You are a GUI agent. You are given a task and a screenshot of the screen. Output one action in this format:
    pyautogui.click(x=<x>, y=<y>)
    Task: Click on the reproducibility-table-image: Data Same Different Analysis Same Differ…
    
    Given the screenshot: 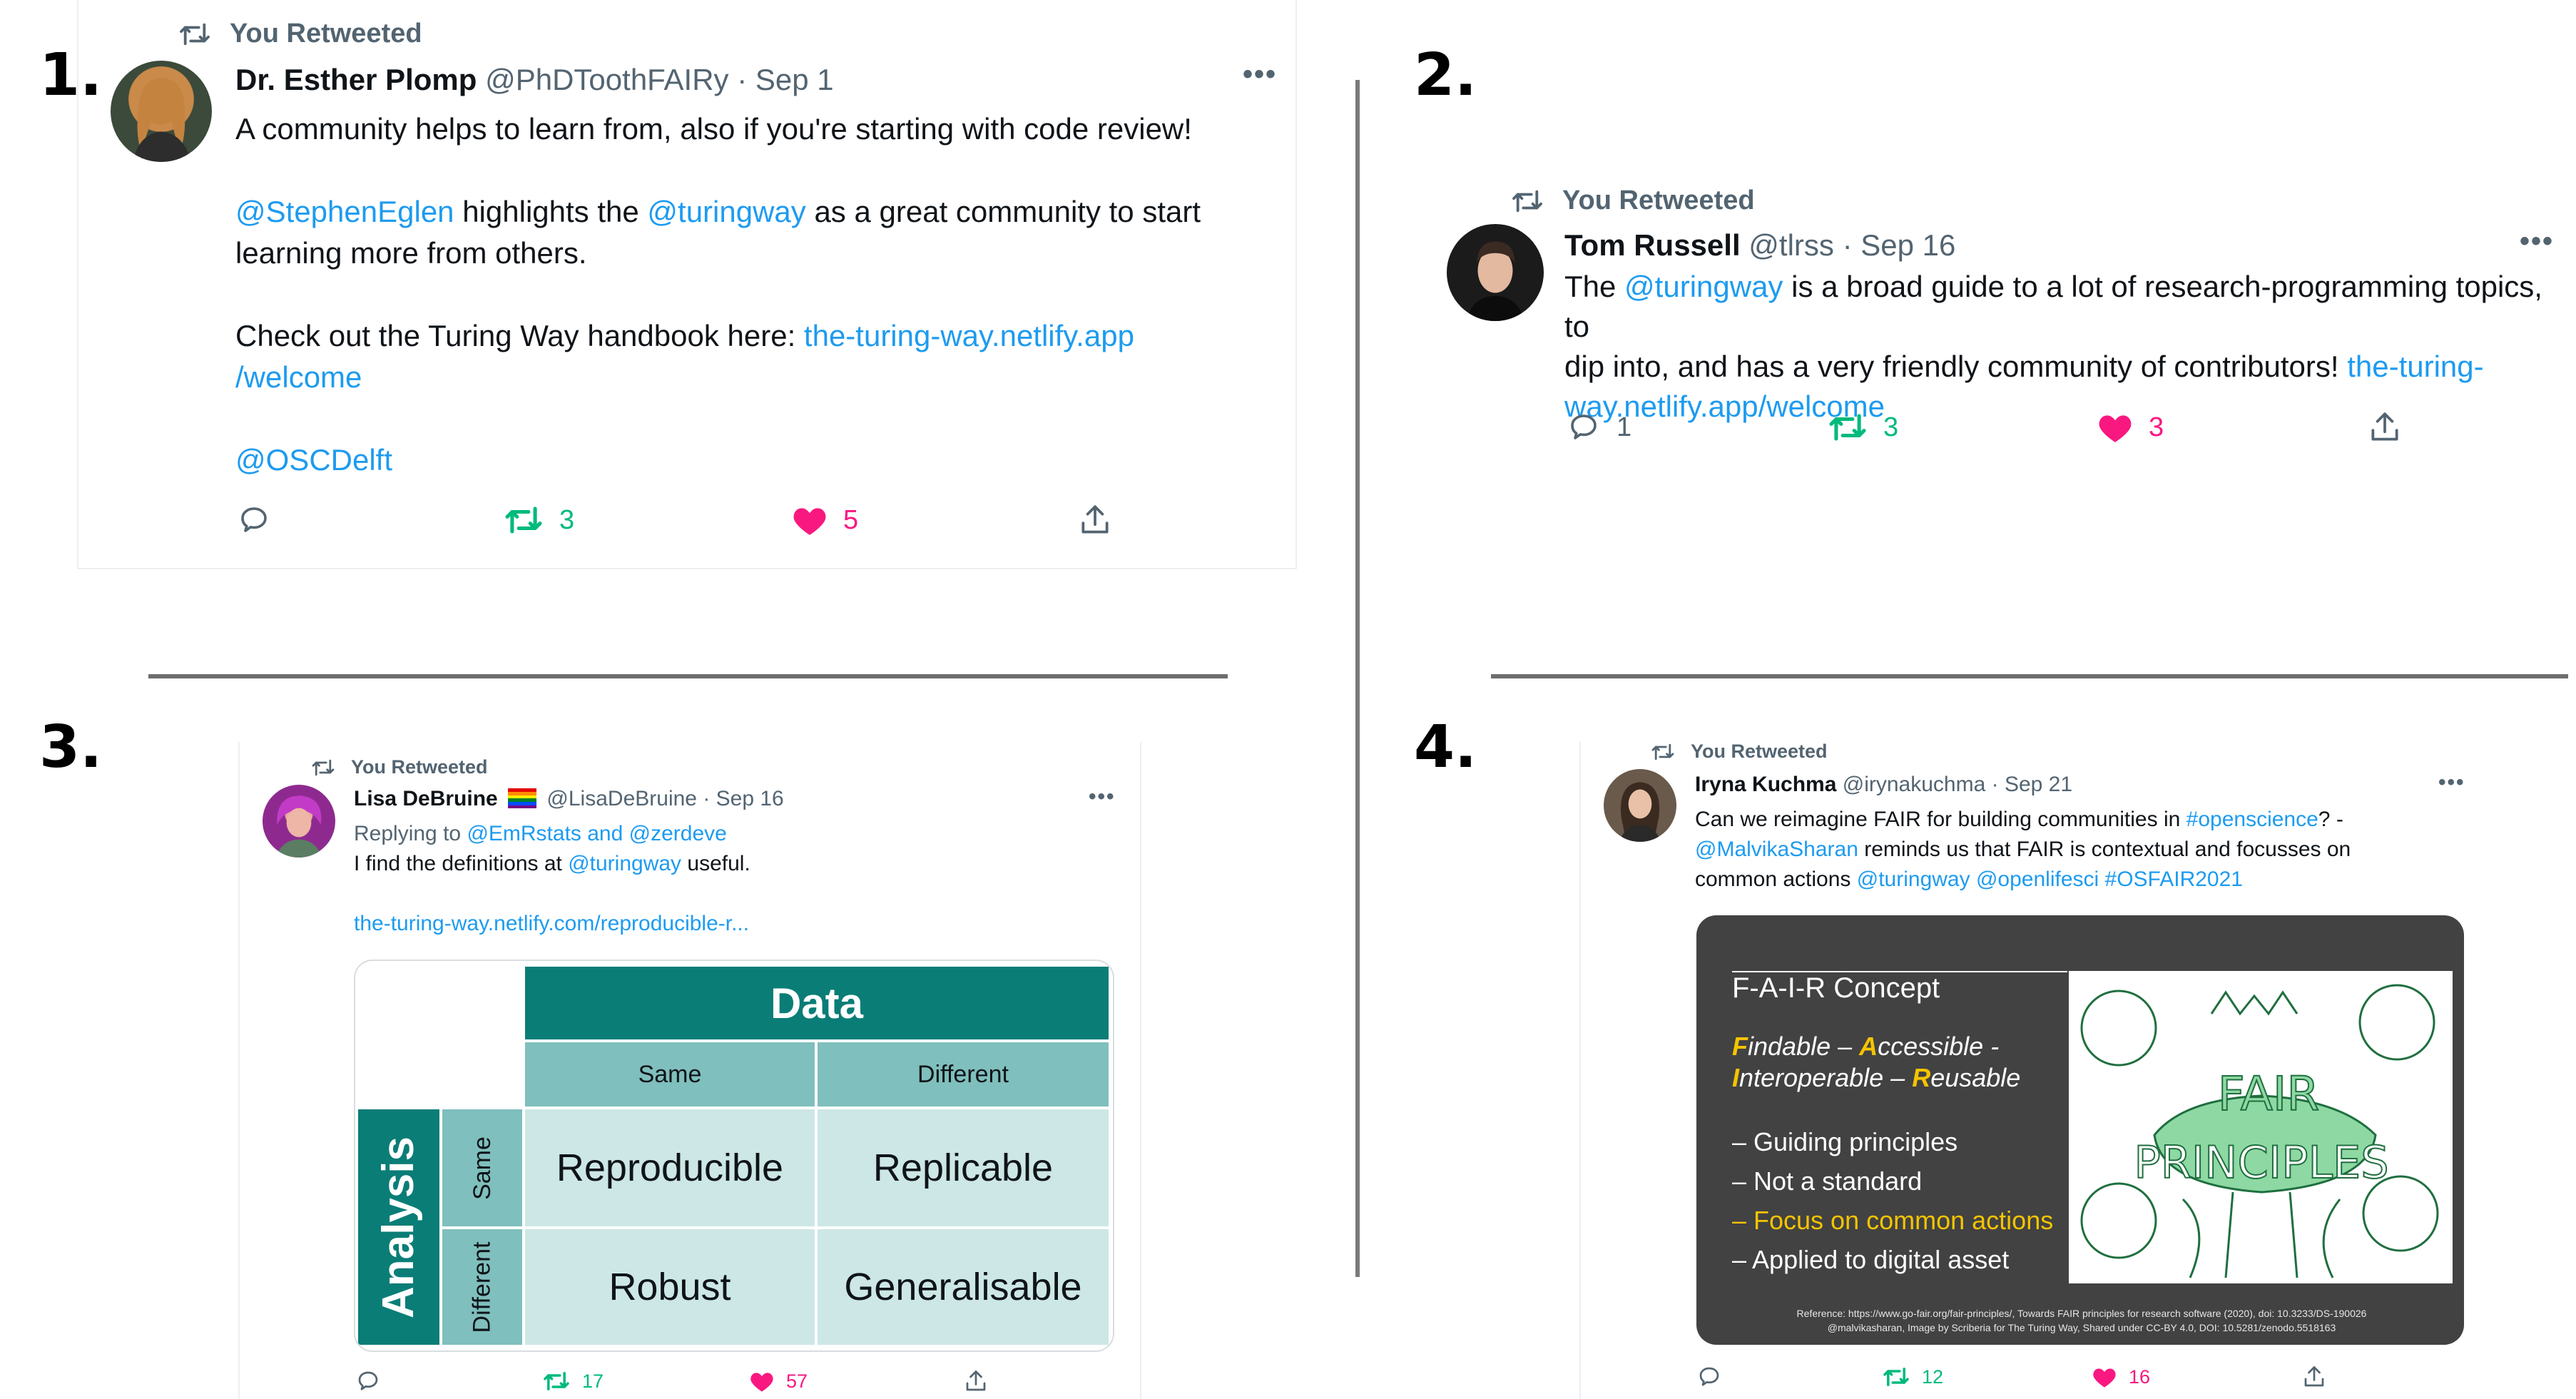 What is the action you would take?
    pyautogui.click(x=734, y=1156)
    